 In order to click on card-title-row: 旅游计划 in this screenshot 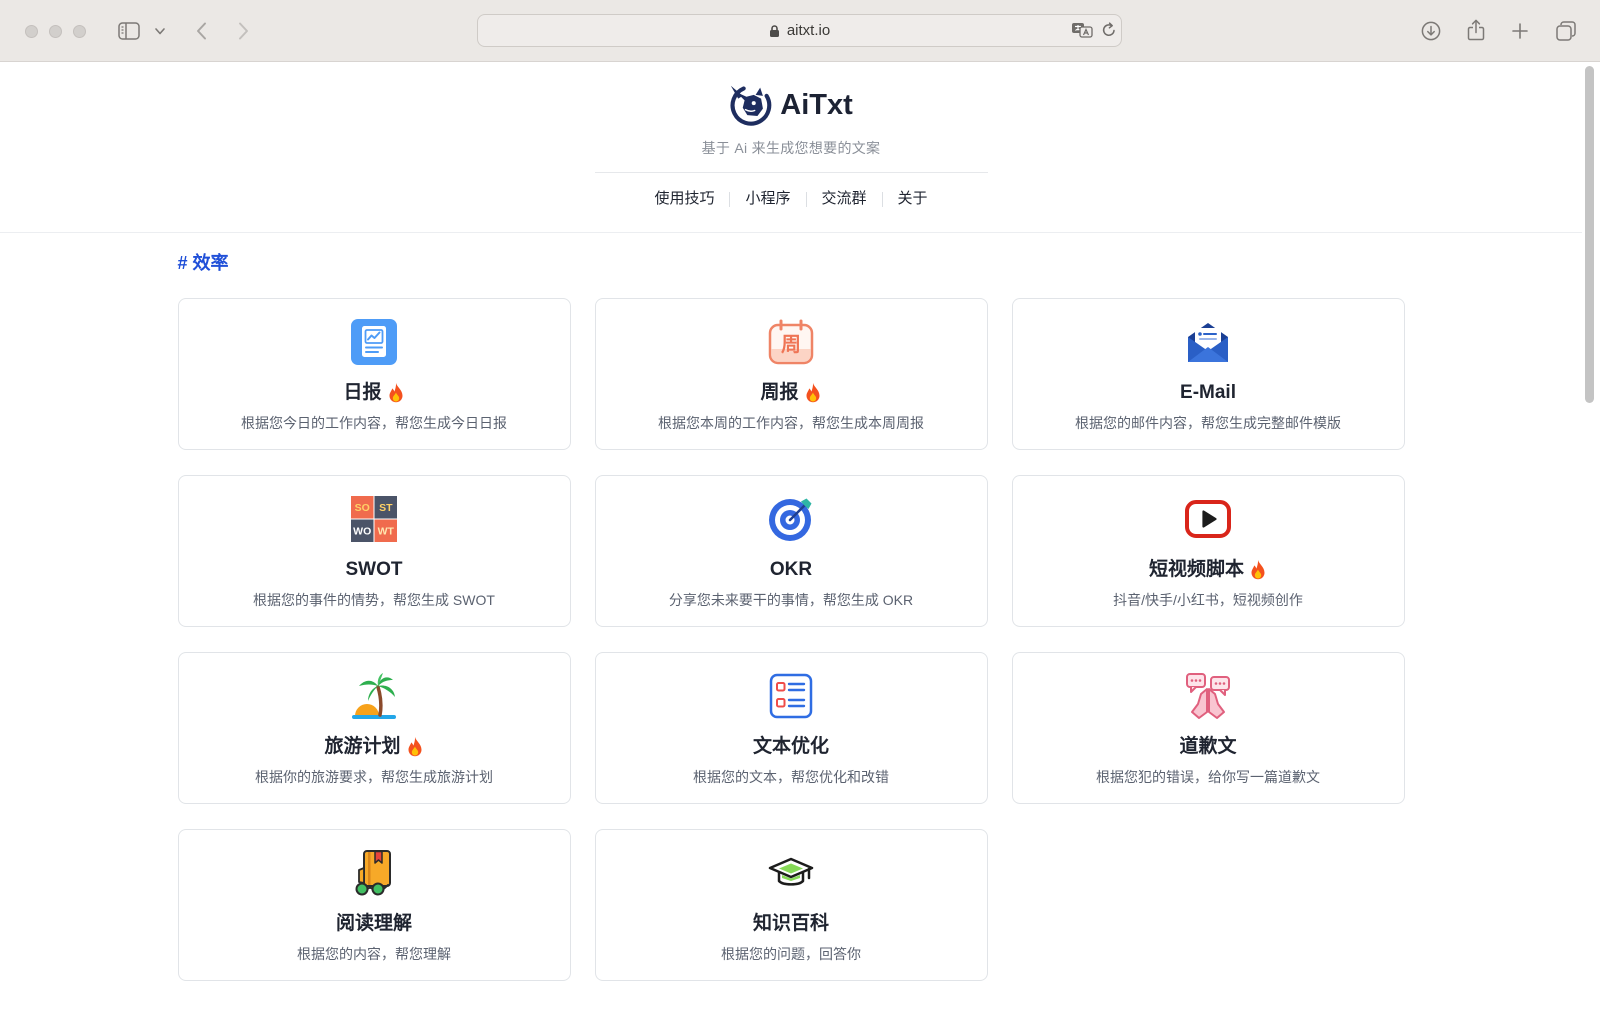, I will do `click(373, 747)`.